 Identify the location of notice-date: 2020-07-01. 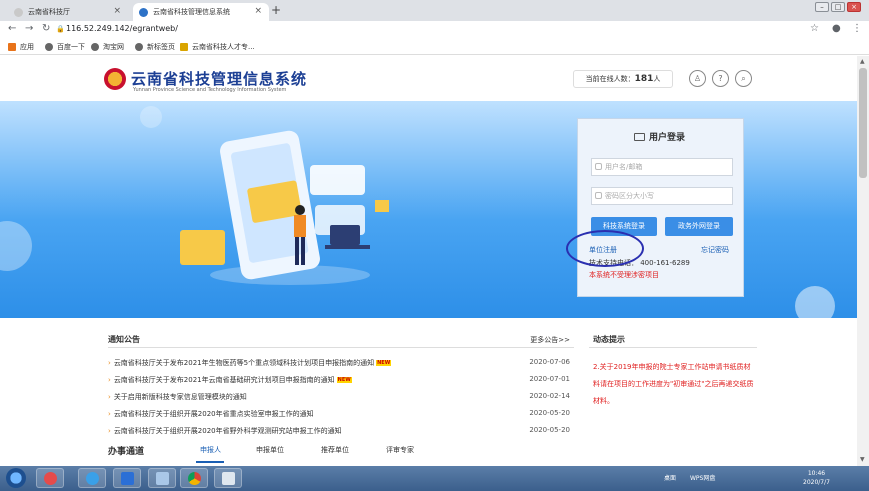
(549, 379).